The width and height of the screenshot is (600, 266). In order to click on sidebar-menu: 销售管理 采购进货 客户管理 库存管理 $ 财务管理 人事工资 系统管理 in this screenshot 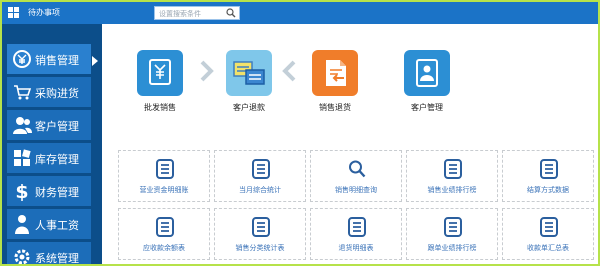, I will do `click(49, 154)`.